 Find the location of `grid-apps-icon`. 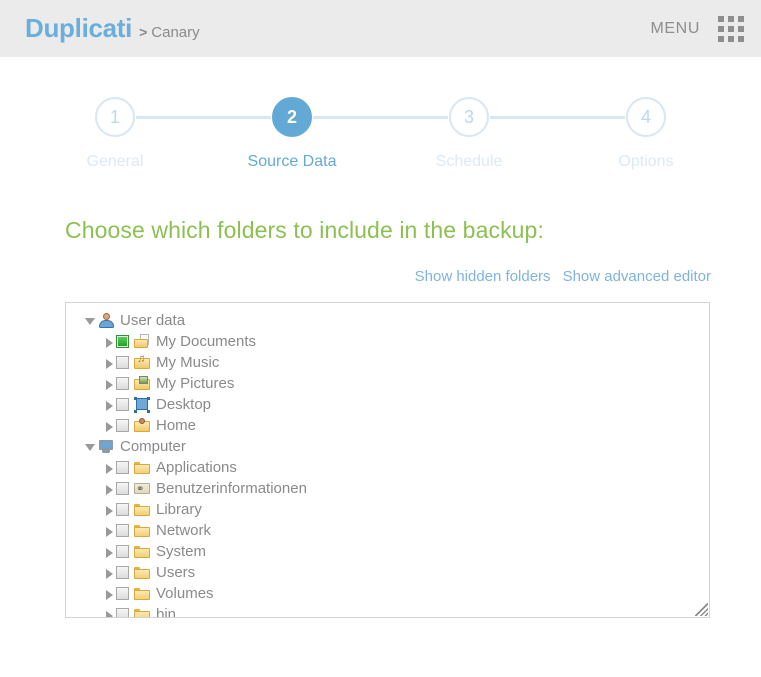

grid-apps-icon is located at coordinates (731, 28).